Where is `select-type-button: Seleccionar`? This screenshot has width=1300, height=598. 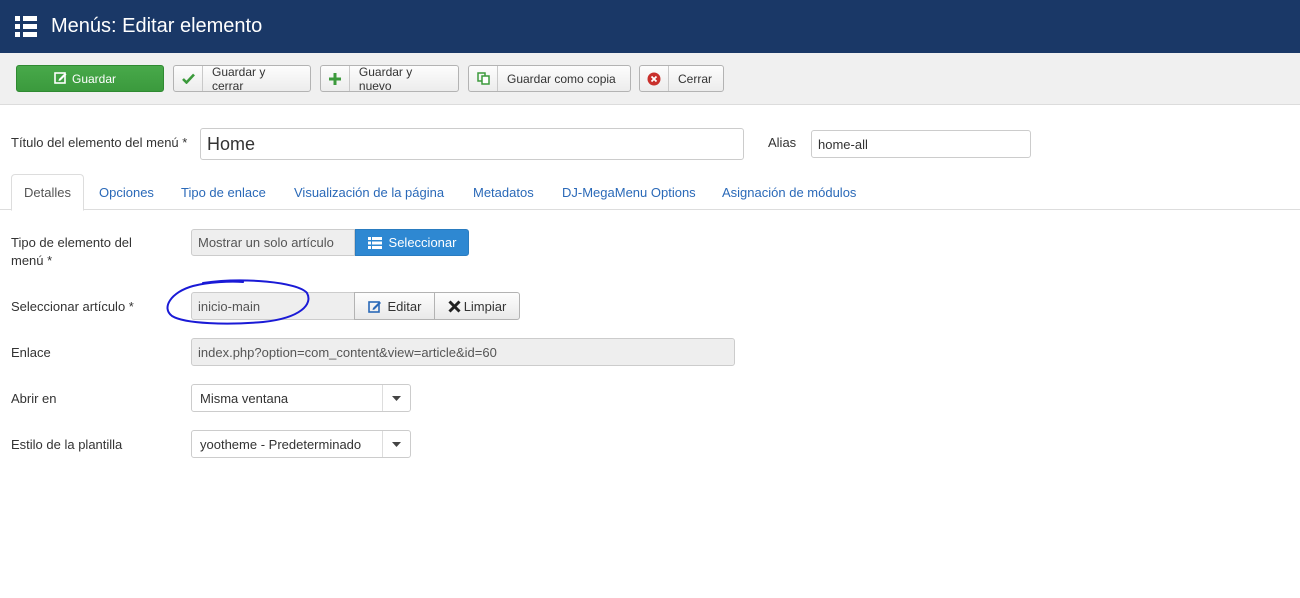 select-type-button: Seleccionar is located at coordinates (412, 242).